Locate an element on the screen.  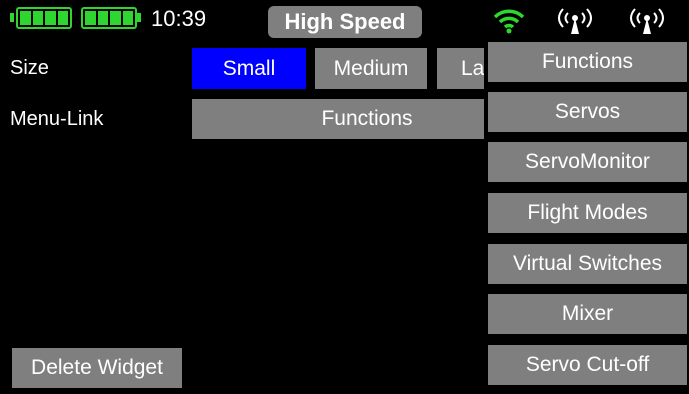
wifi-icon is located at coordinates (509, 21).